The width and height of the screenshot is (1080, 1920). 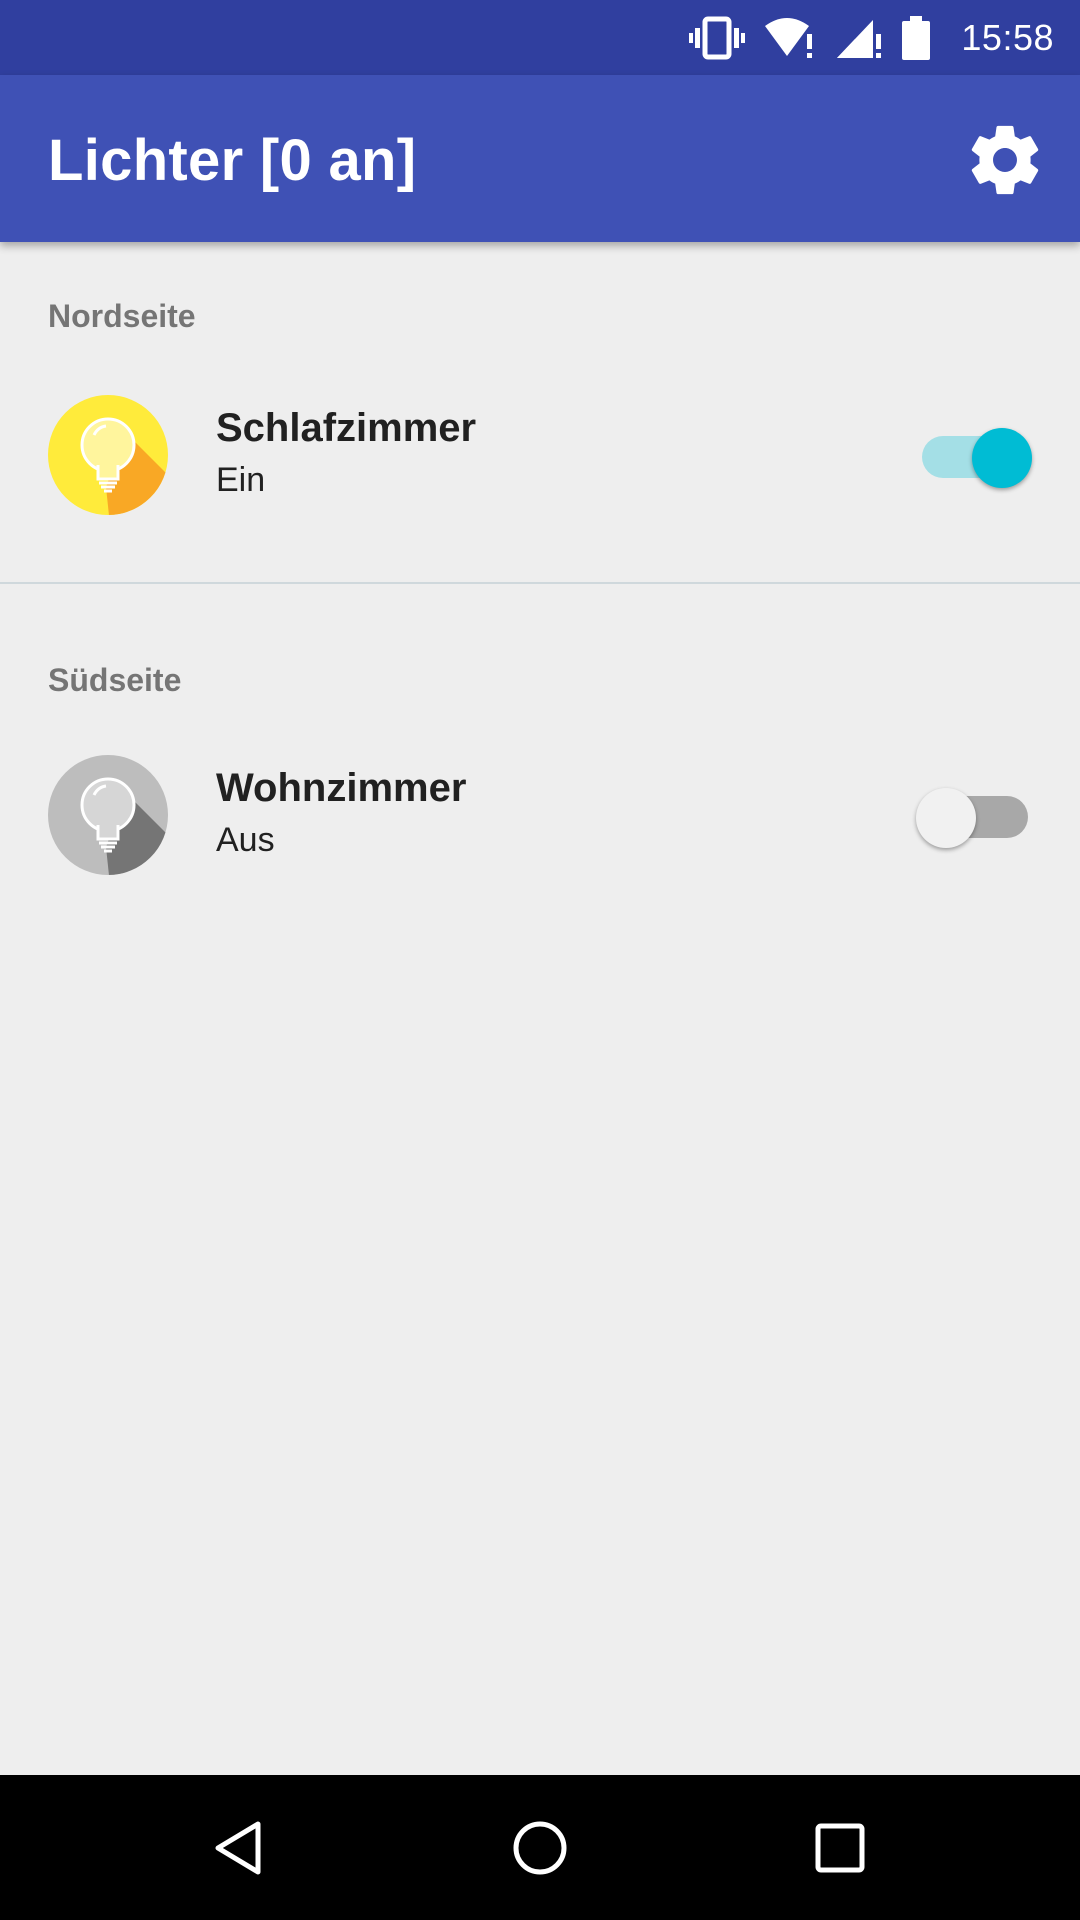 I want to click on room-name: Schlafzimmer, so click(x=346, y=428).